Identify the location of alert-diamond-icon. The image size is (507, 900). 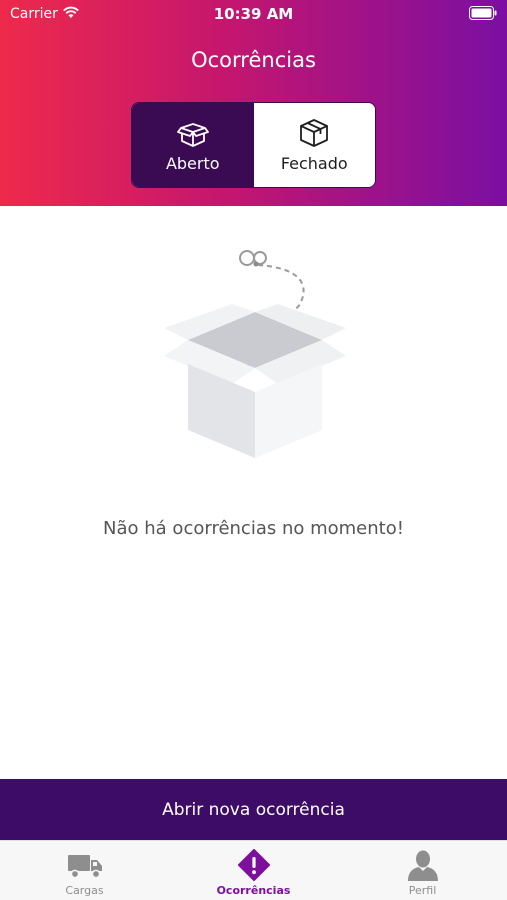
(253, 865).